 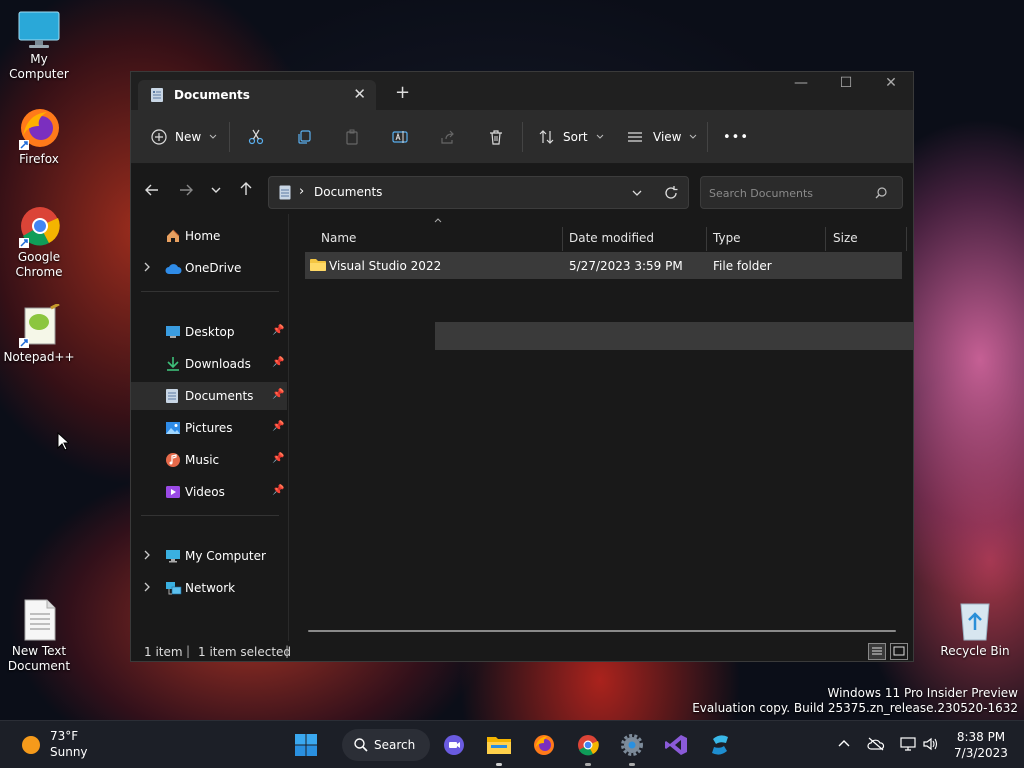 I want to click on close-window-button: ✕, so click(x=890, y=87).